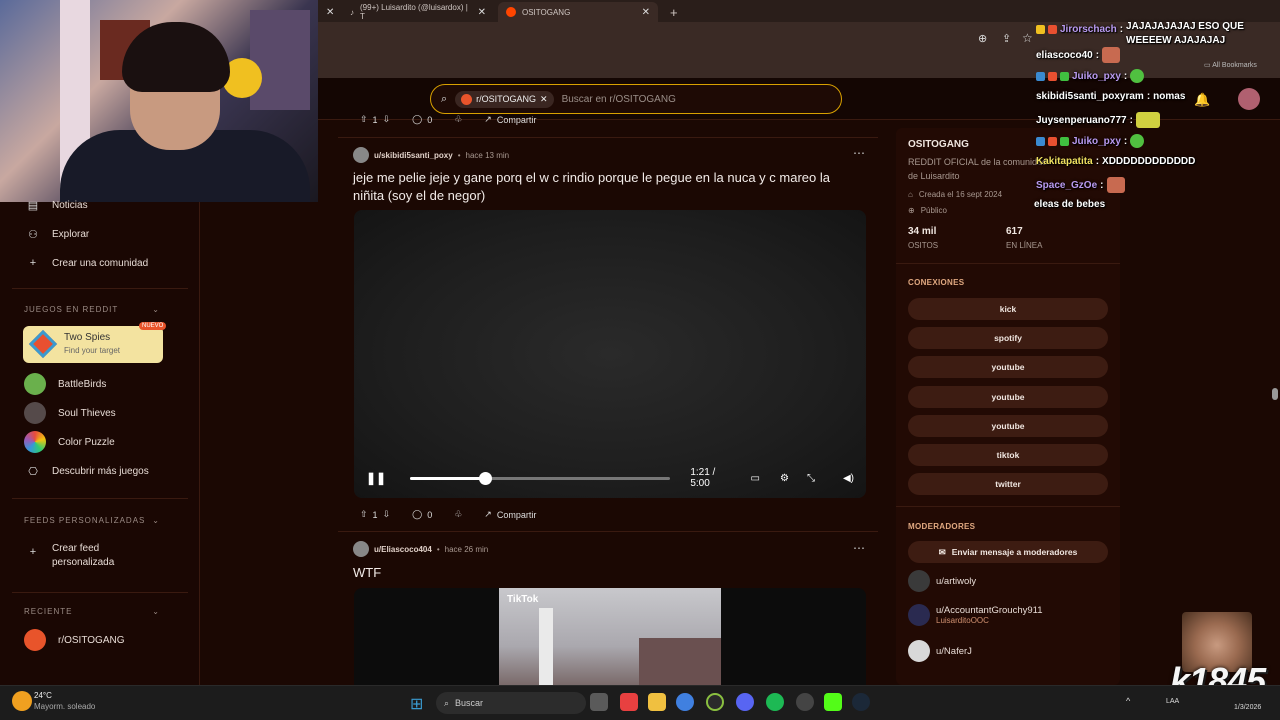 The width and height of the screenshot is (1280, 720). Describe the element at coordinates (95, 342) in the screenshot. I see `game-two-spies: Two Spies Find your target NUEVO` at that location.